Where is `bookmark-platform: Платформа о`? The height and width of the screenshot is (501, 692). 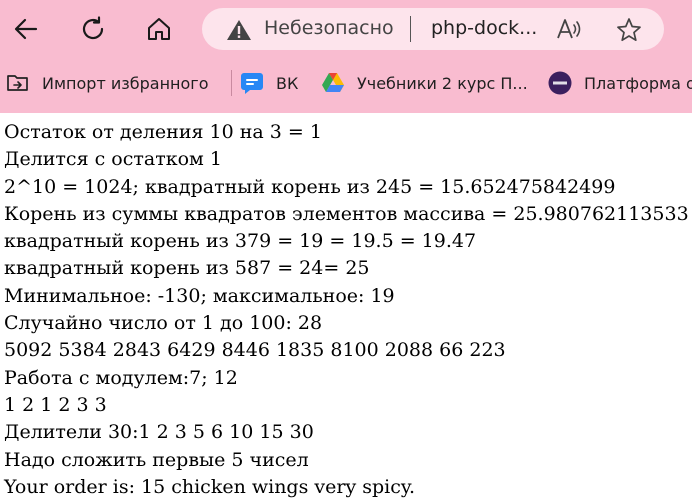 bookmark-platform: Платформа о is located at coordinates (620, 83).